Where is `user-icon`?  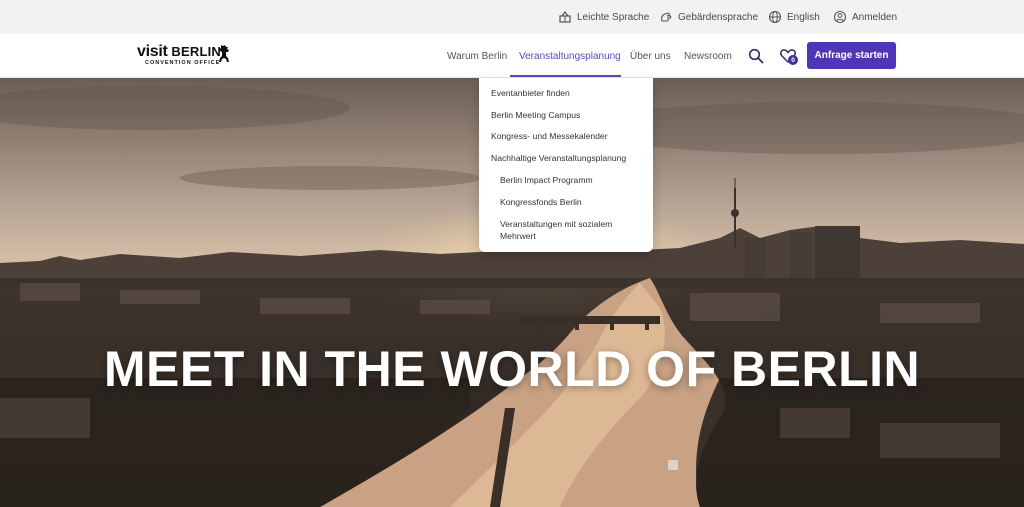 user-icon is located at coordinates (840, 17).